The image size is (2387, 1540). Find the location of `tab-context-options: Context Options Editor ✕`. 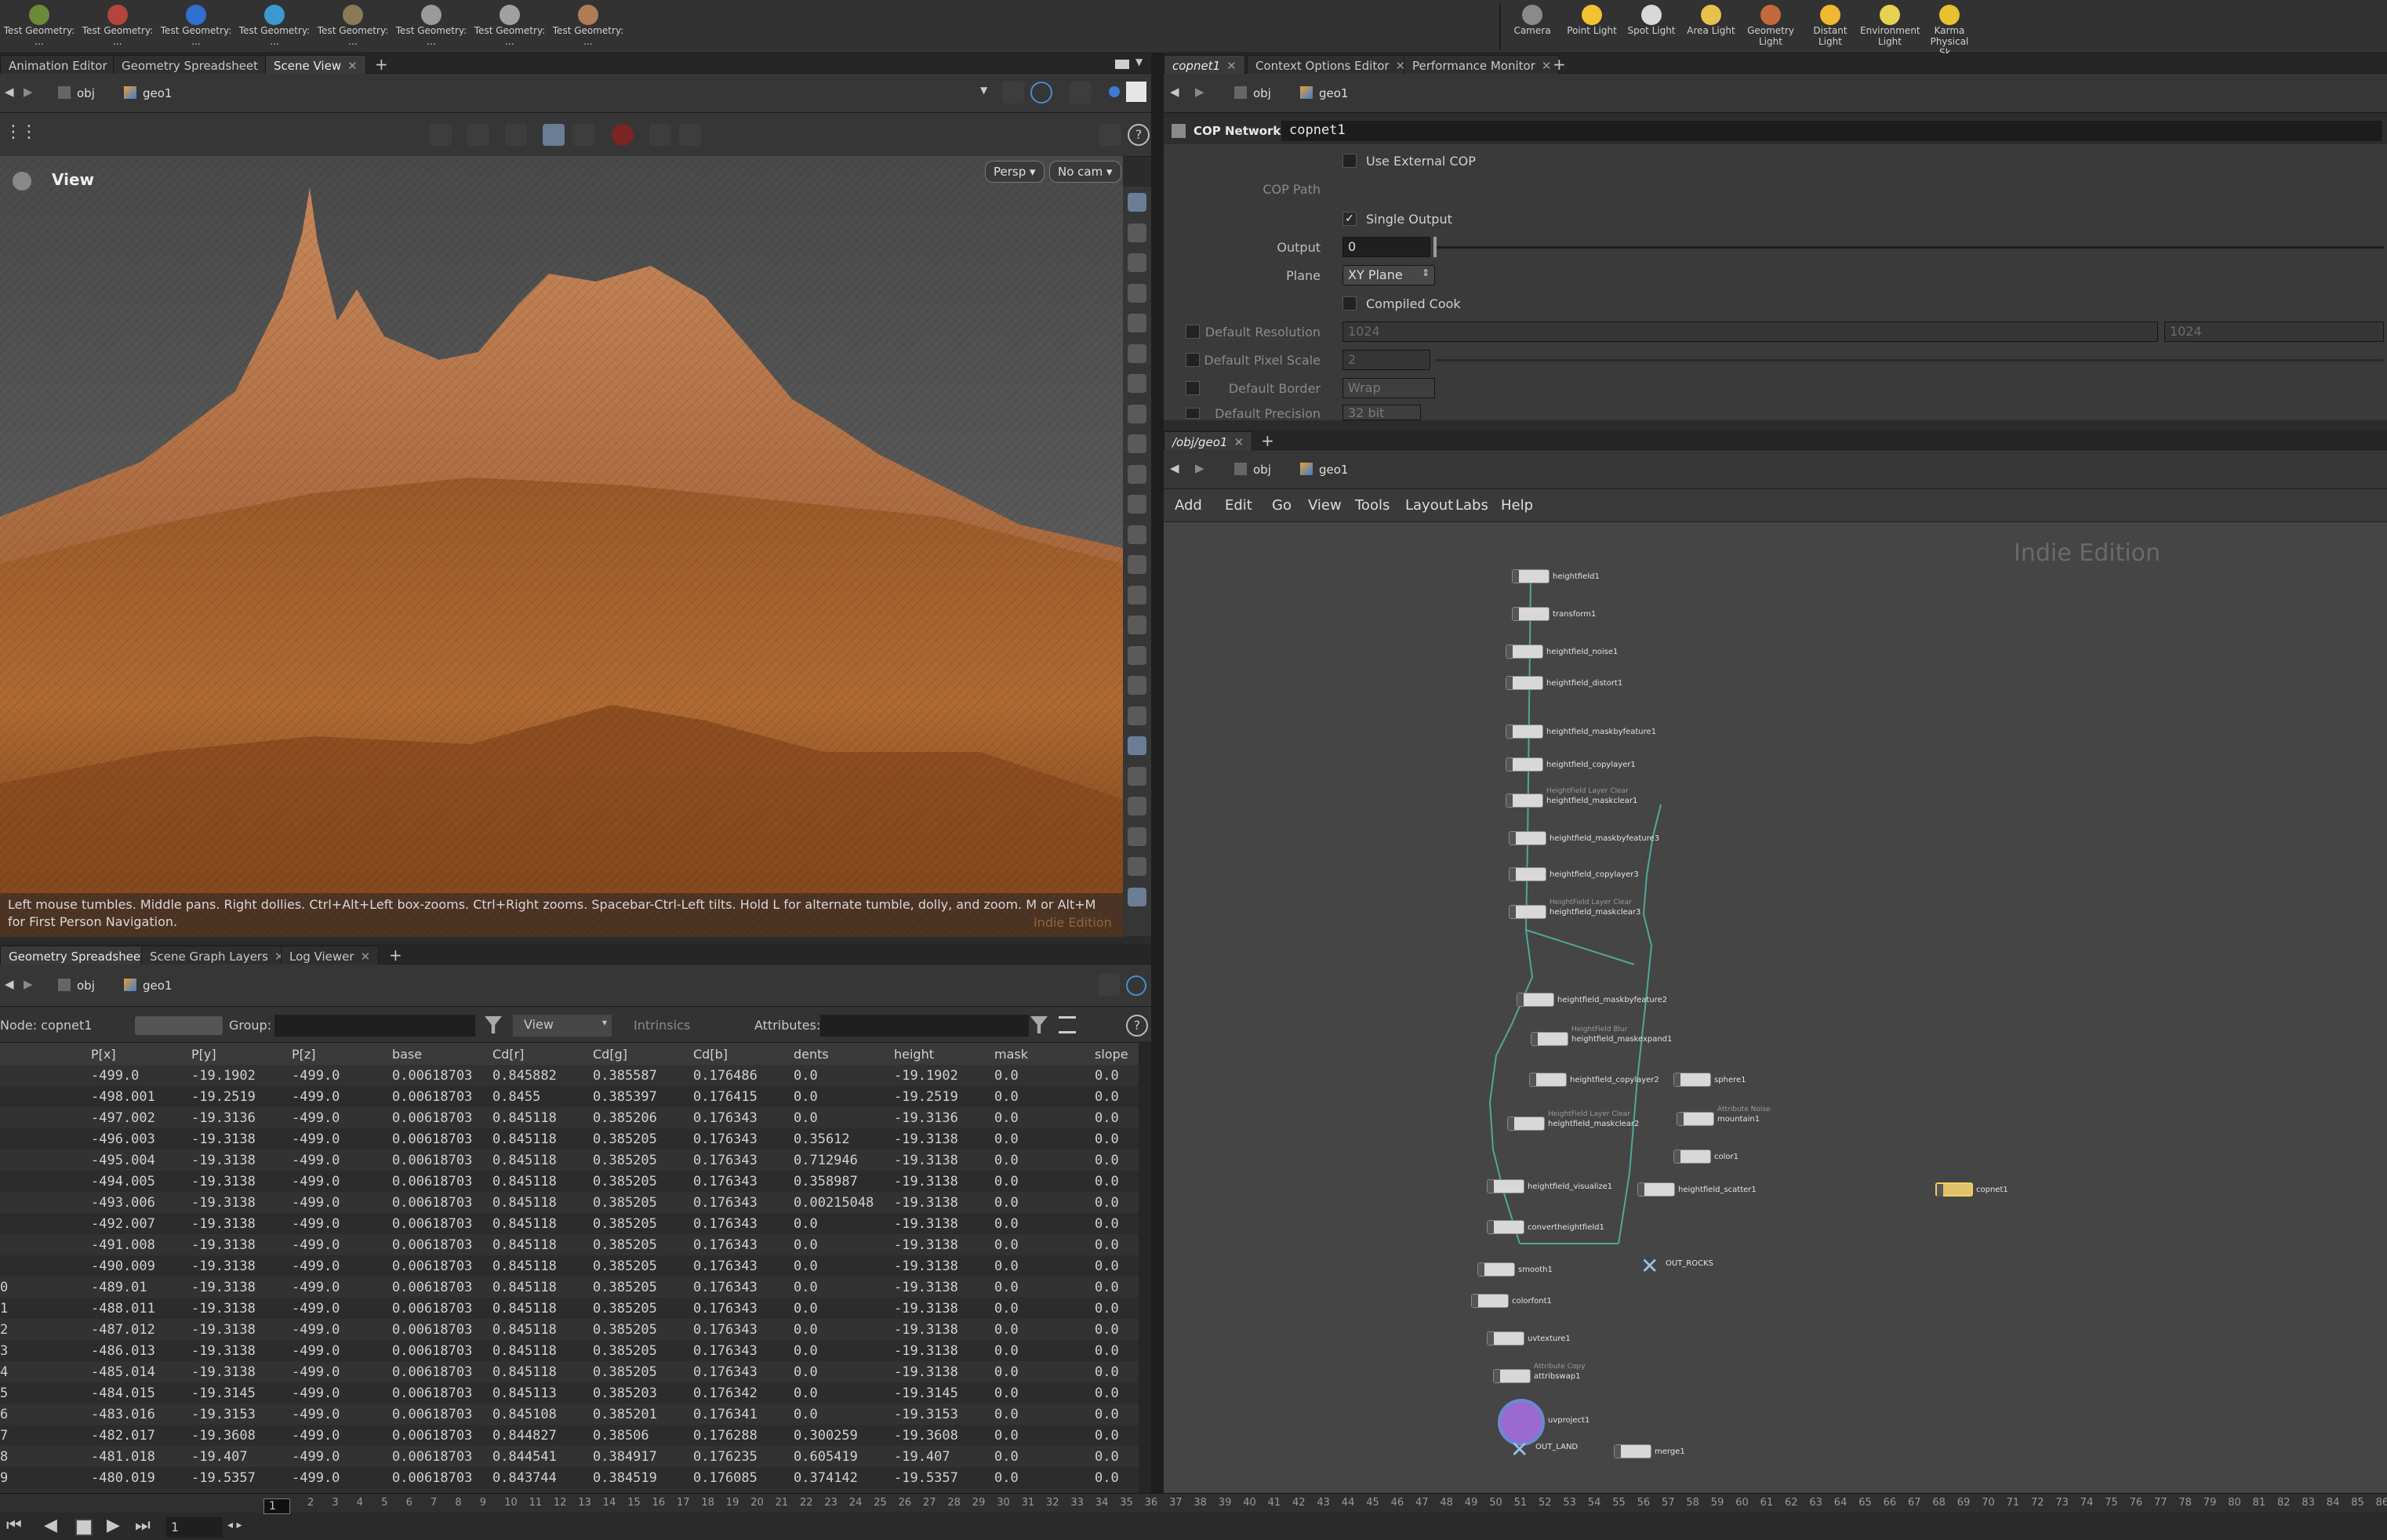

tab-context-options: Context Options Editor ✕ is located at coordinates (1331, 64).